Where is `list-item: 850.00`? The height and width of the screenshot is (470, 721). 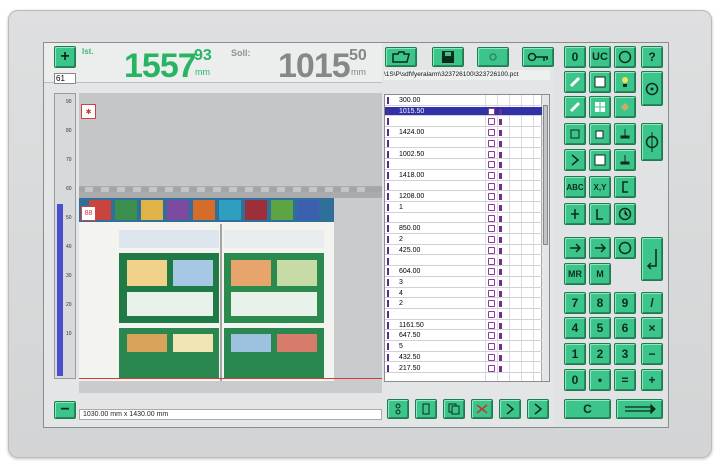
list-item: 850.00 is located at coordinates (463, 229).